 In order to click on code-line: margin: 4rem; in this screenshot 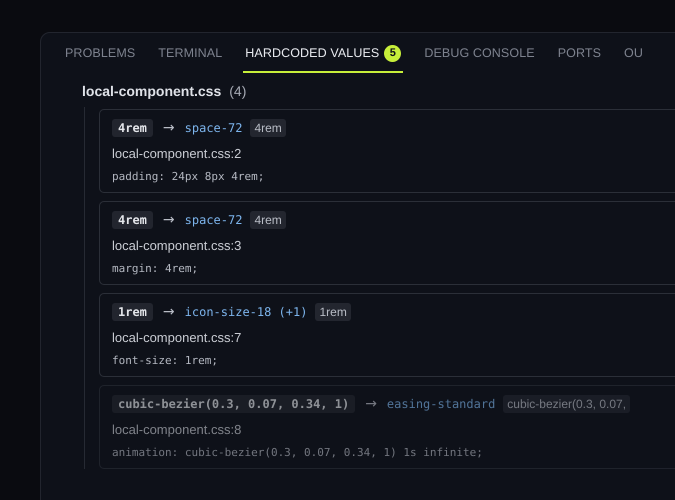, I will do `click(156, 268)`.